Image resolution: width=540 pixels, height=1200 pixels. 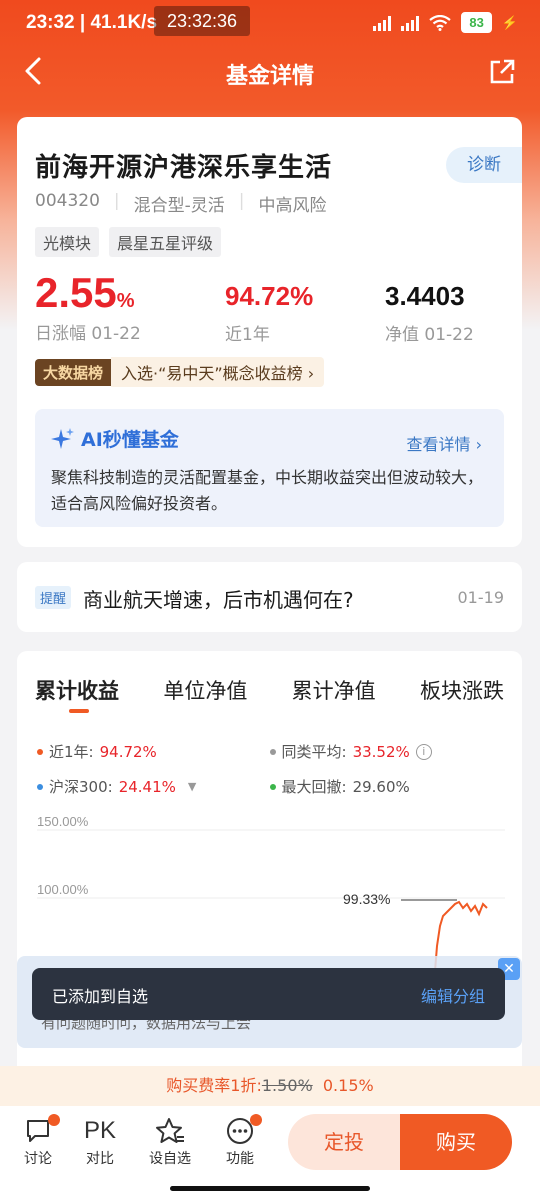 I want to click on nav-bar: 基金详情, so click(x=270, y=72).